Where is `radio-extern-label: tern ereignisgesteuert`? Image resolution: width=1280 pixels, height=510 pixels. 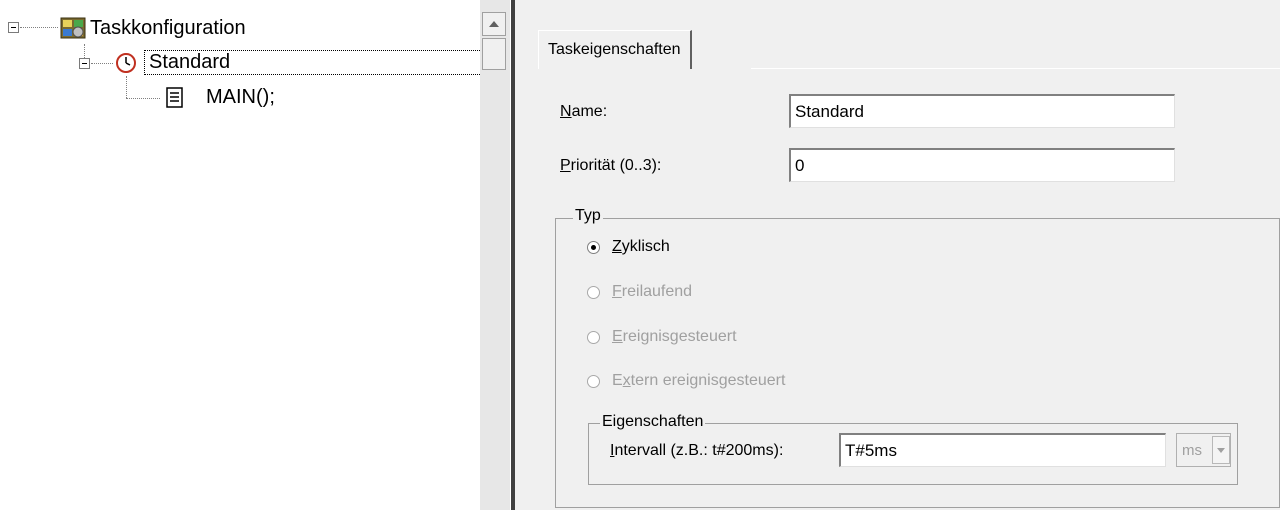 radio-extern-label: tern ereignisgesteuert is located at coordinates (708, 380).